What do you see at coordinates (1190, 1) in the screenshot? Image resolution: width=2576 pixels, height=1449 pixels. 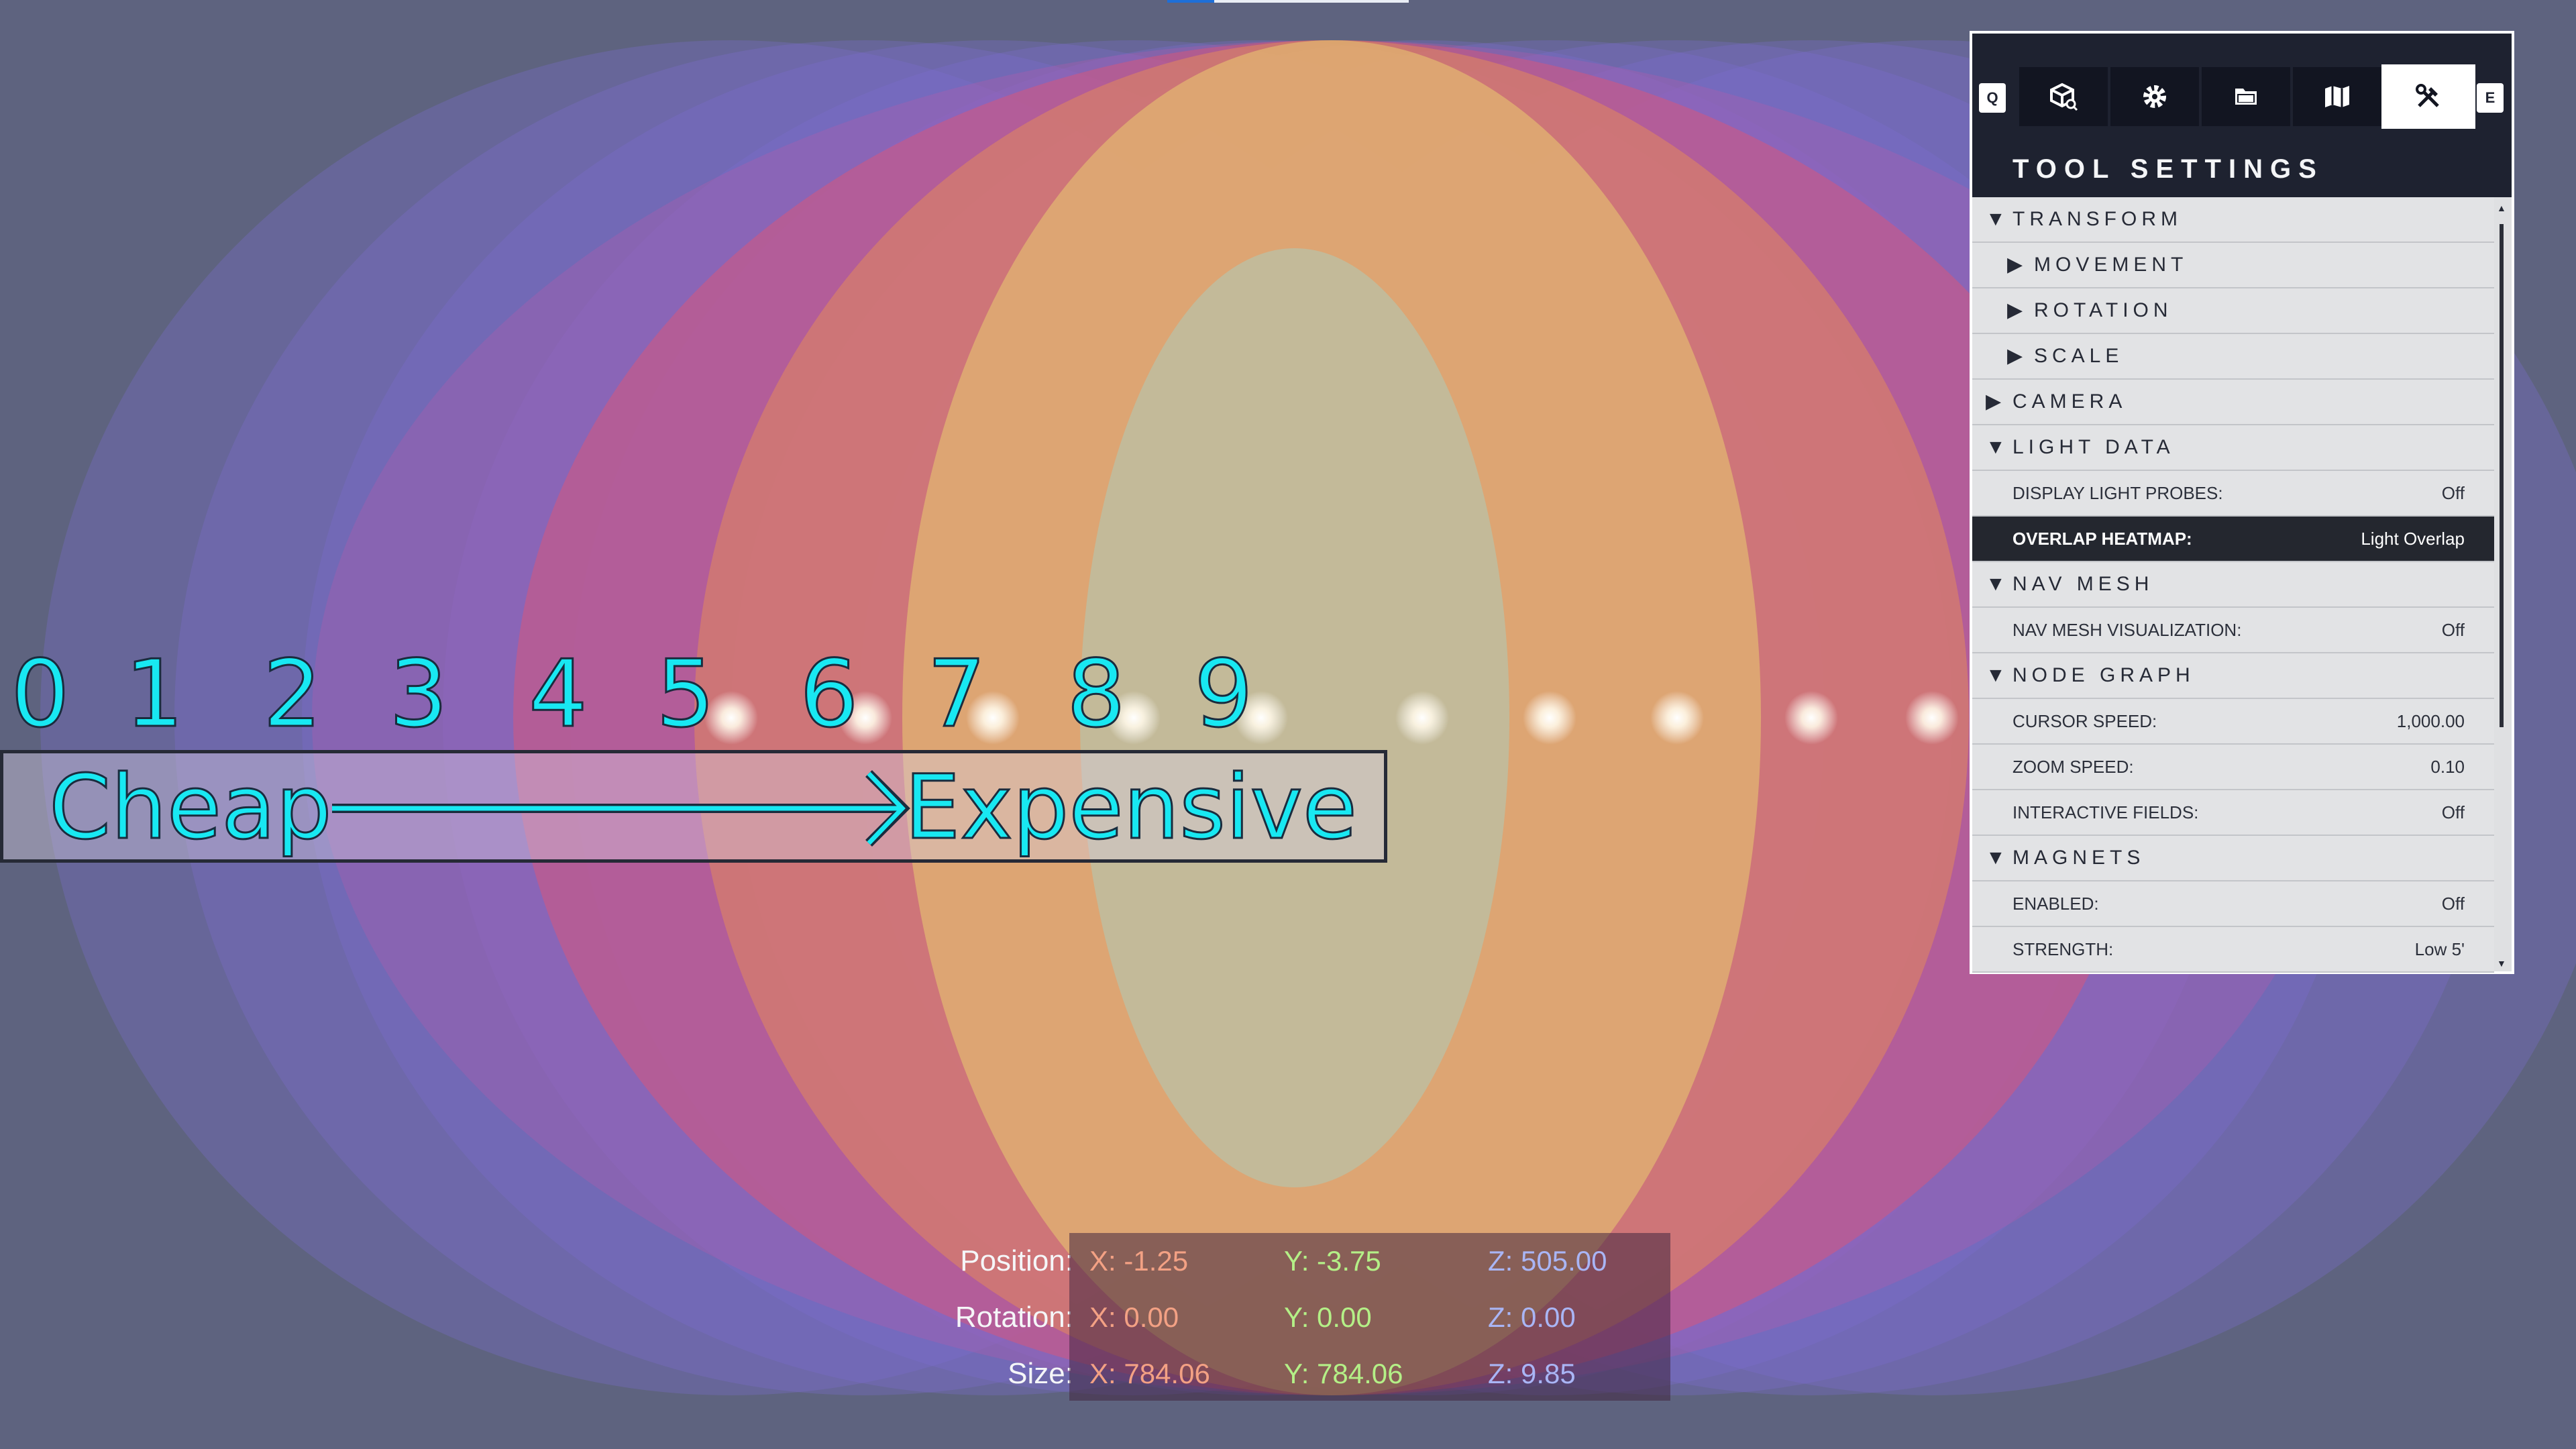 I see `top-tab-accent` at bounding box center [1190, 1].